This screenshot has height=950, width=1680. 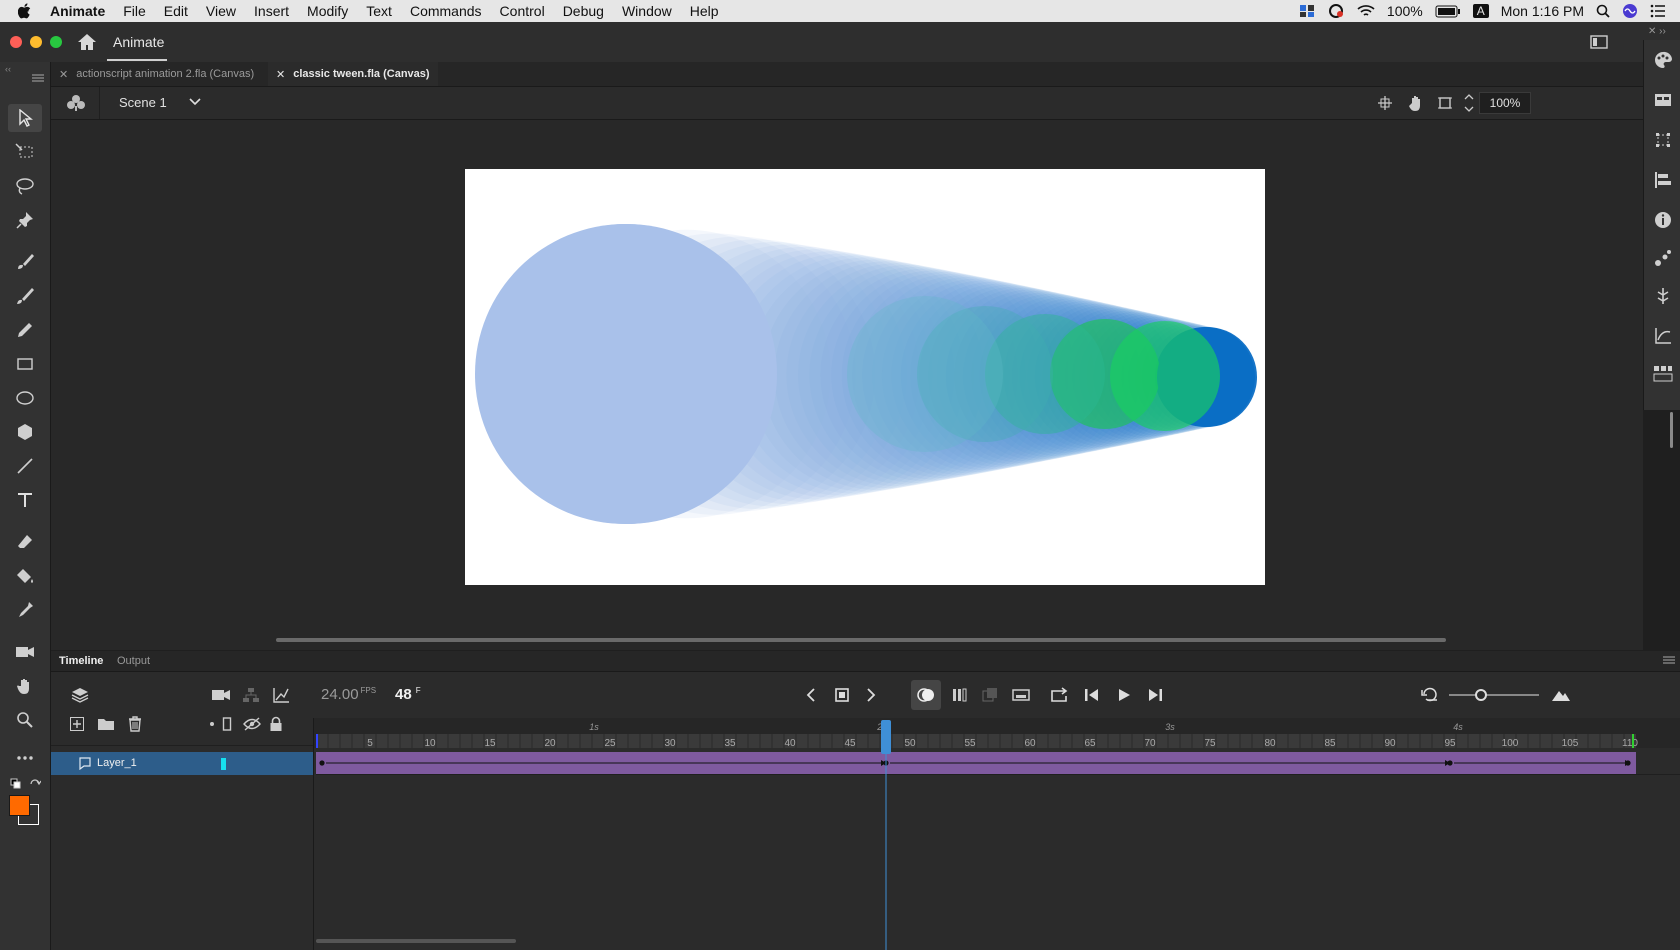 I want to click on close-window-button, so click(x=16, y=42).